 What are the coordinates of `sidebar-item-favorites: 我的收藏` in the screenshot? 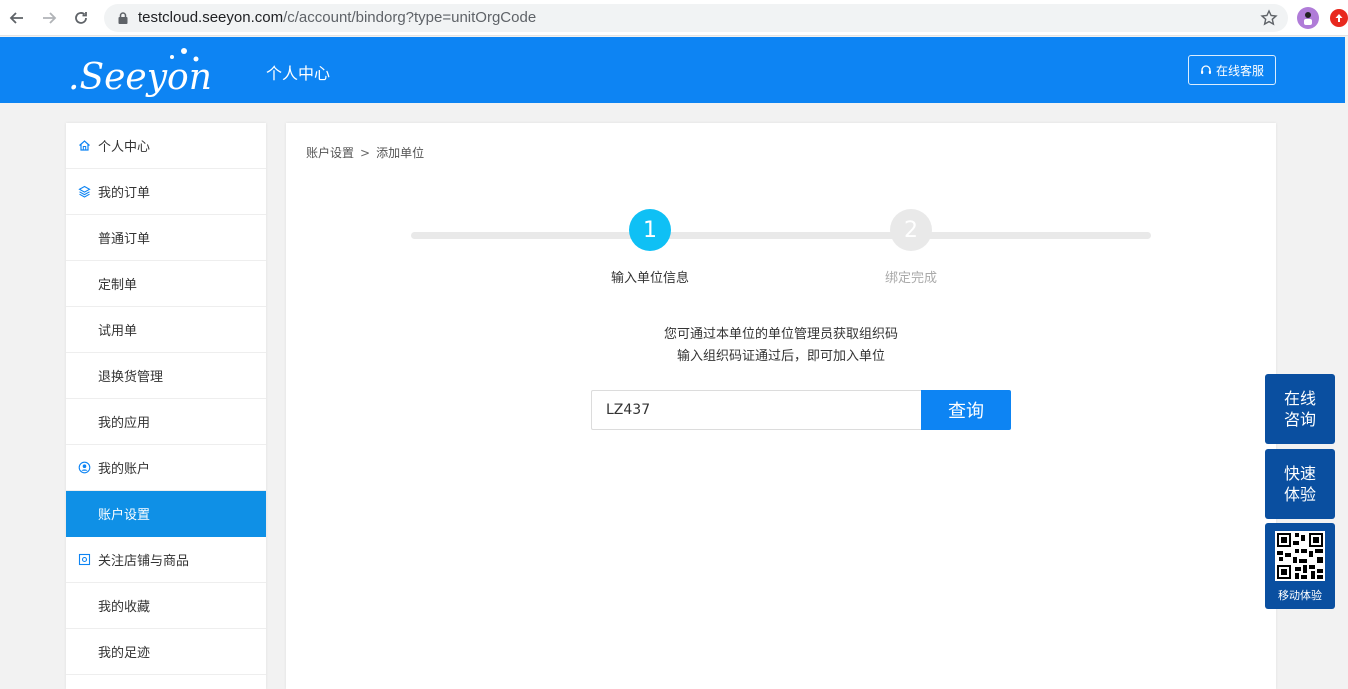 It's located at (166, 606).